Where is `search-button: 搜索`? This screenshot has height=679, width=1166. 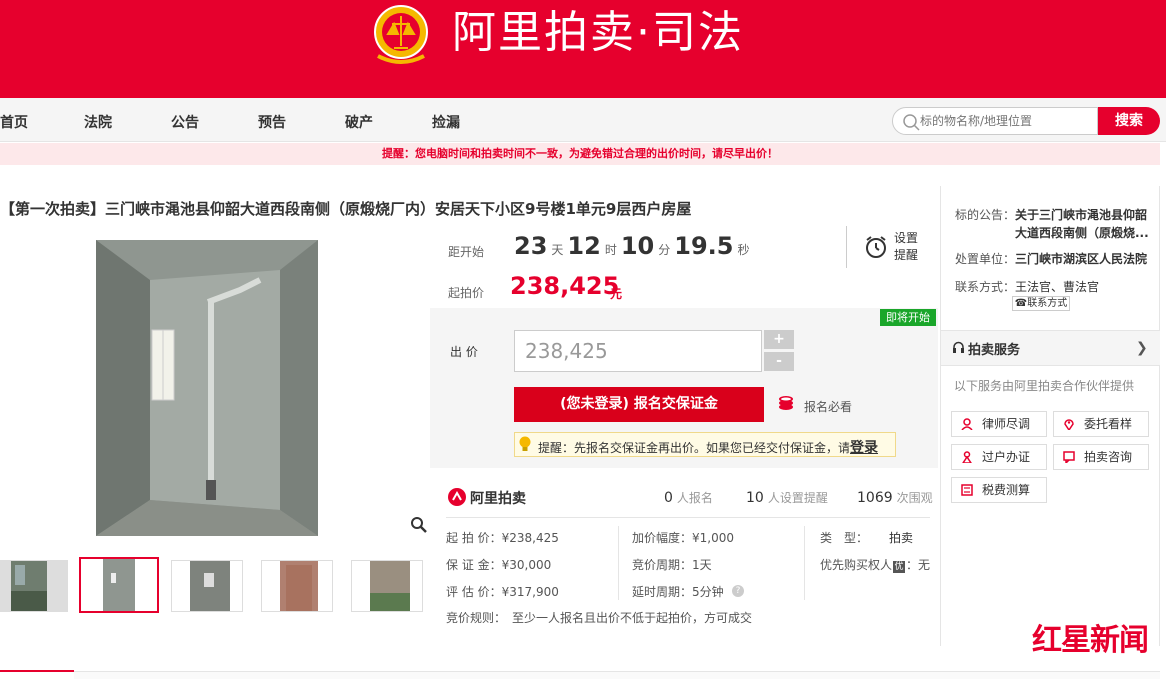 search-button: 搜索 is located at coordinates (1129, 121).